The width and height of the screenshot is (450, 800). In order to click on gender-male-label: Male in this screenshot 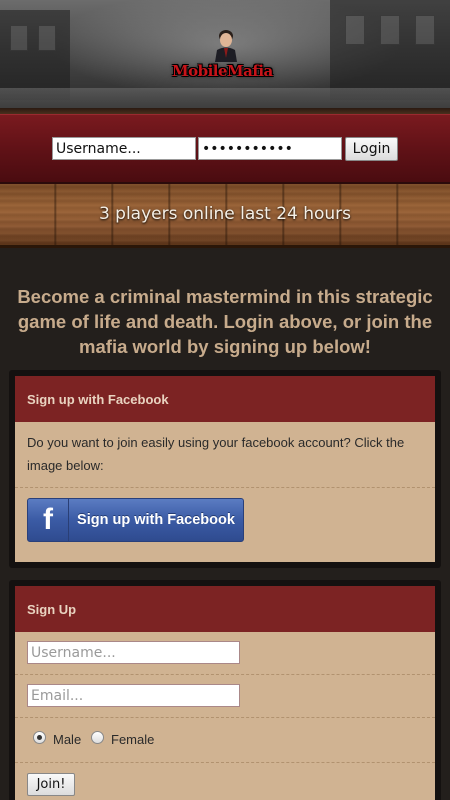, I will do `click(67, 739)`.